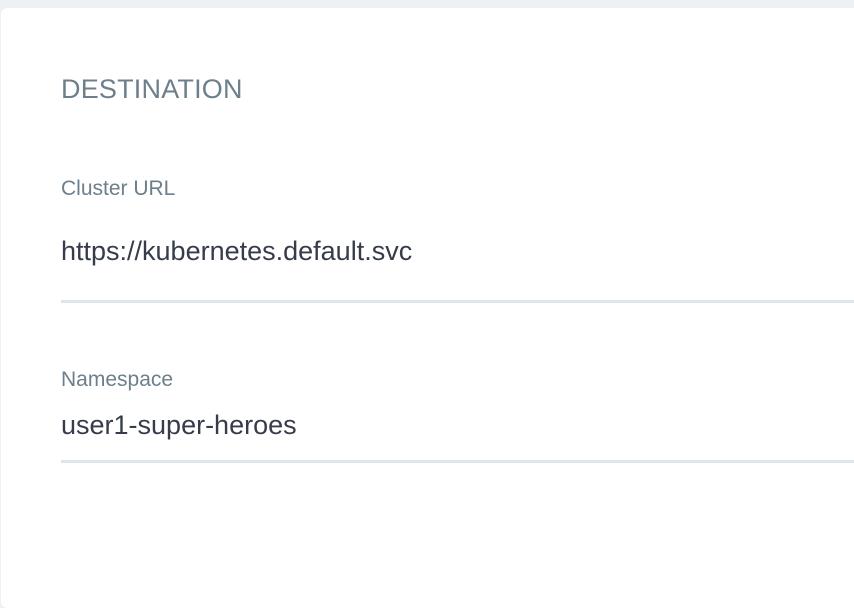  Describe the element at coordinates (117, 379) in the screenshot. I see `namespace-label: Namespace` at that location.